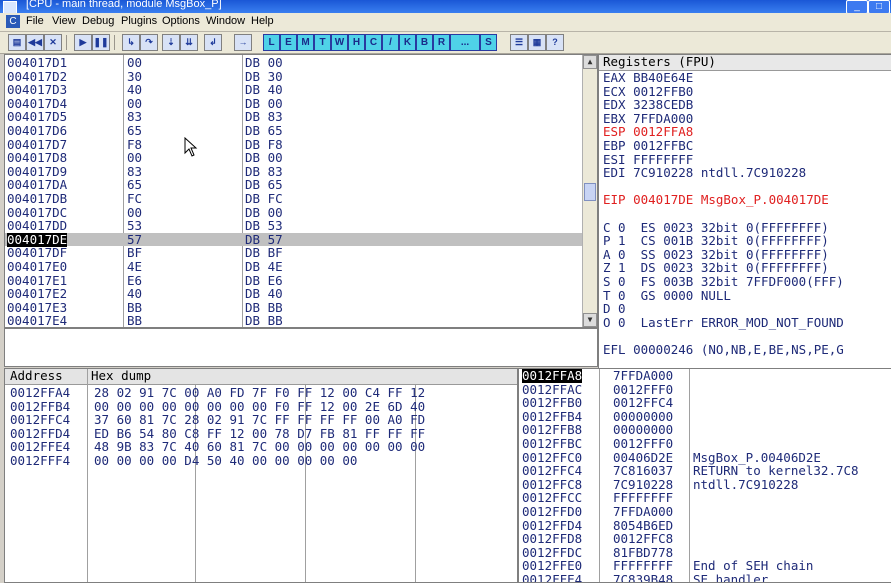 The width and height of the screenshot is (891, 583). Describe the element at coordinates (716, 200) in the screenshot. I see `register-line: EIP 004017DE MsgBox_P.004017DE` at that location.